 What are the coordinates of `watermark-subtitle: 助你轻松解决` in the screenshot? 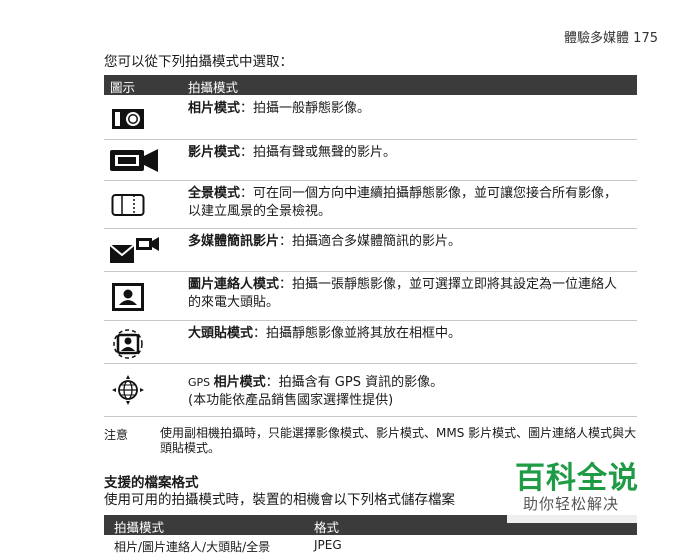 It's located at (571, 504).